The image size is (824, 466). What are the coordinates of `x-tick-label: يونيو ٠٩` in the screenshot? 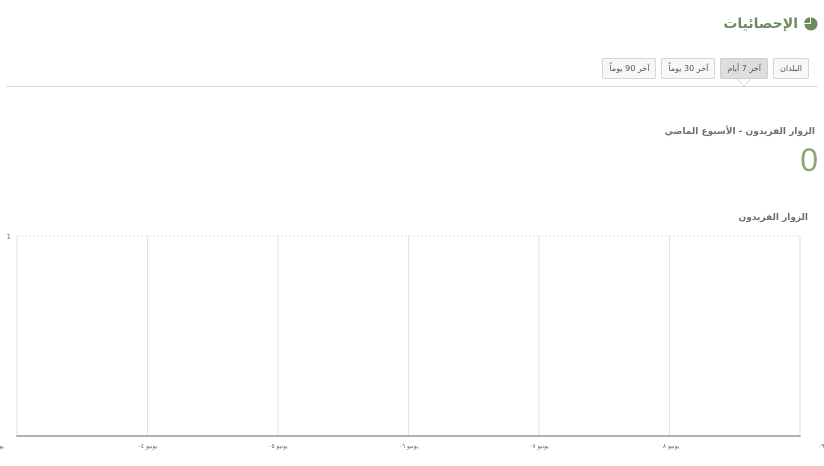 It's located at (821, 446).